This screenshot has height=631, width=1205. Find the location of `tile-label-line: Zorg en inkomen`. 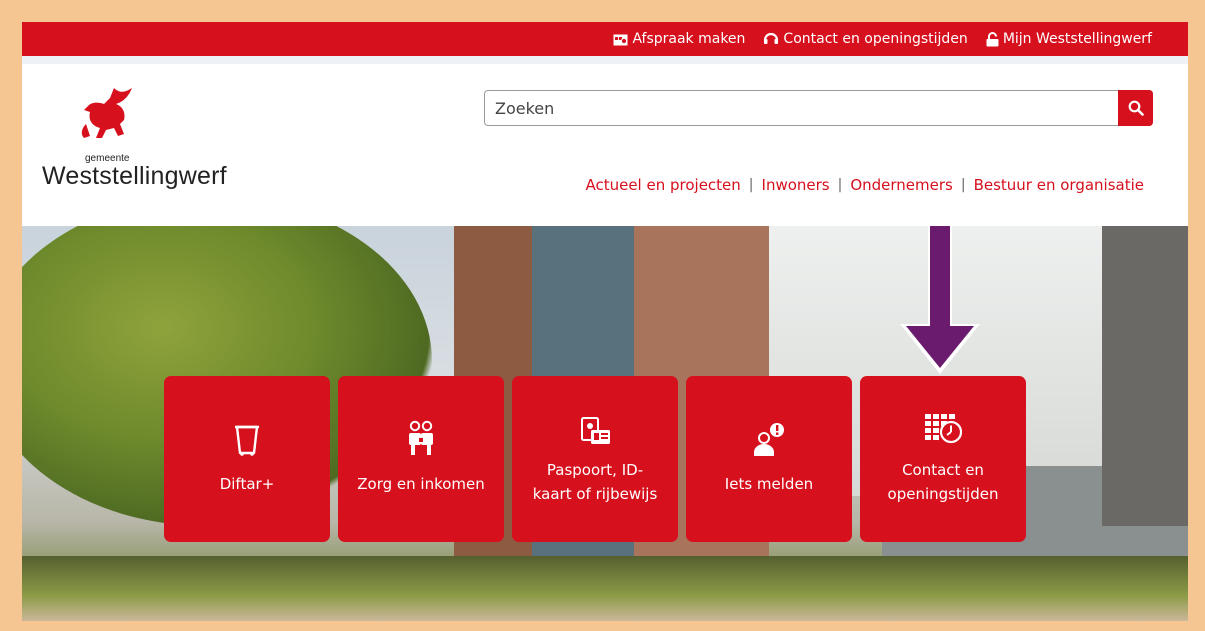

tile-label-line: Zorg en inkomen is located at coordinates (421, 484).